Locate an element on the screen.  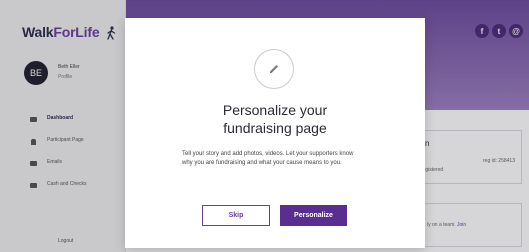
modal-title-line1: Personalize your is located at coordinates (275, 110).